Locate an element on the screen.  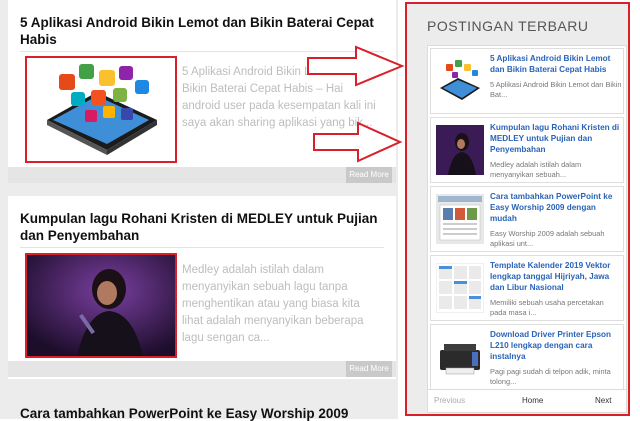
calendar-template-image is located at coordinates (460, 288).